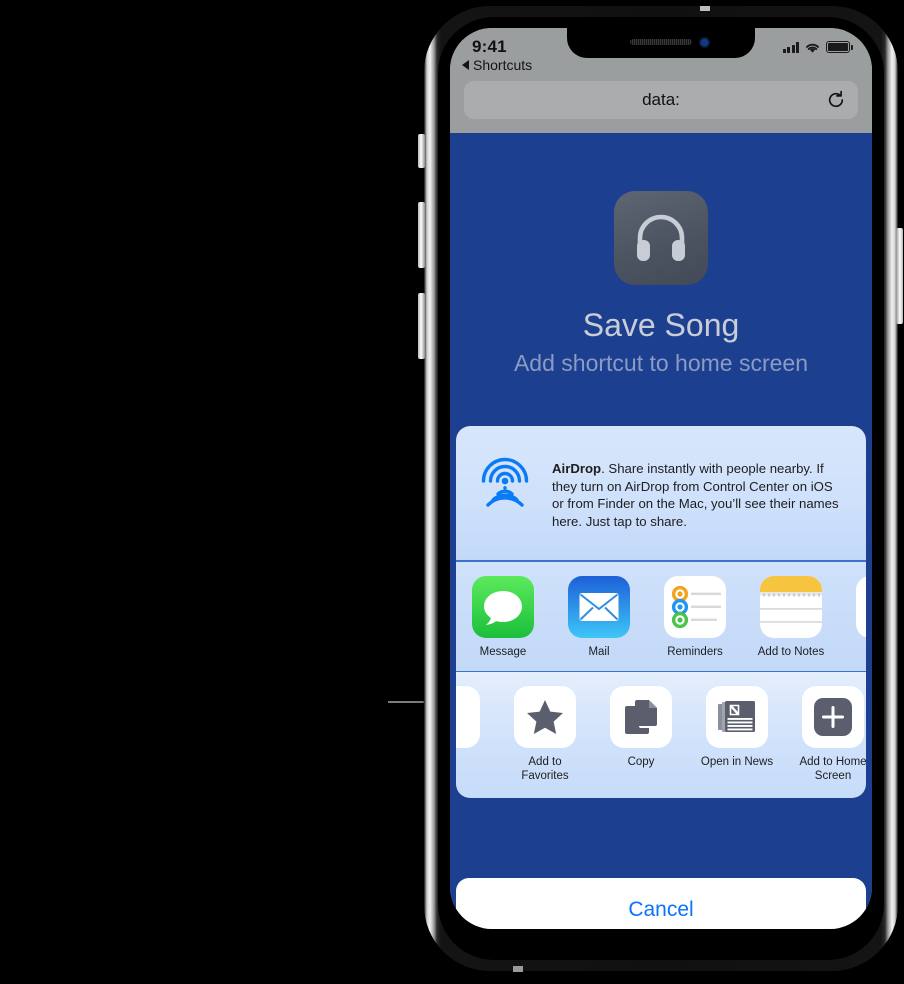 The image size is (904, 984). I want to click on share-target-label: Mail, so click(599, 651).